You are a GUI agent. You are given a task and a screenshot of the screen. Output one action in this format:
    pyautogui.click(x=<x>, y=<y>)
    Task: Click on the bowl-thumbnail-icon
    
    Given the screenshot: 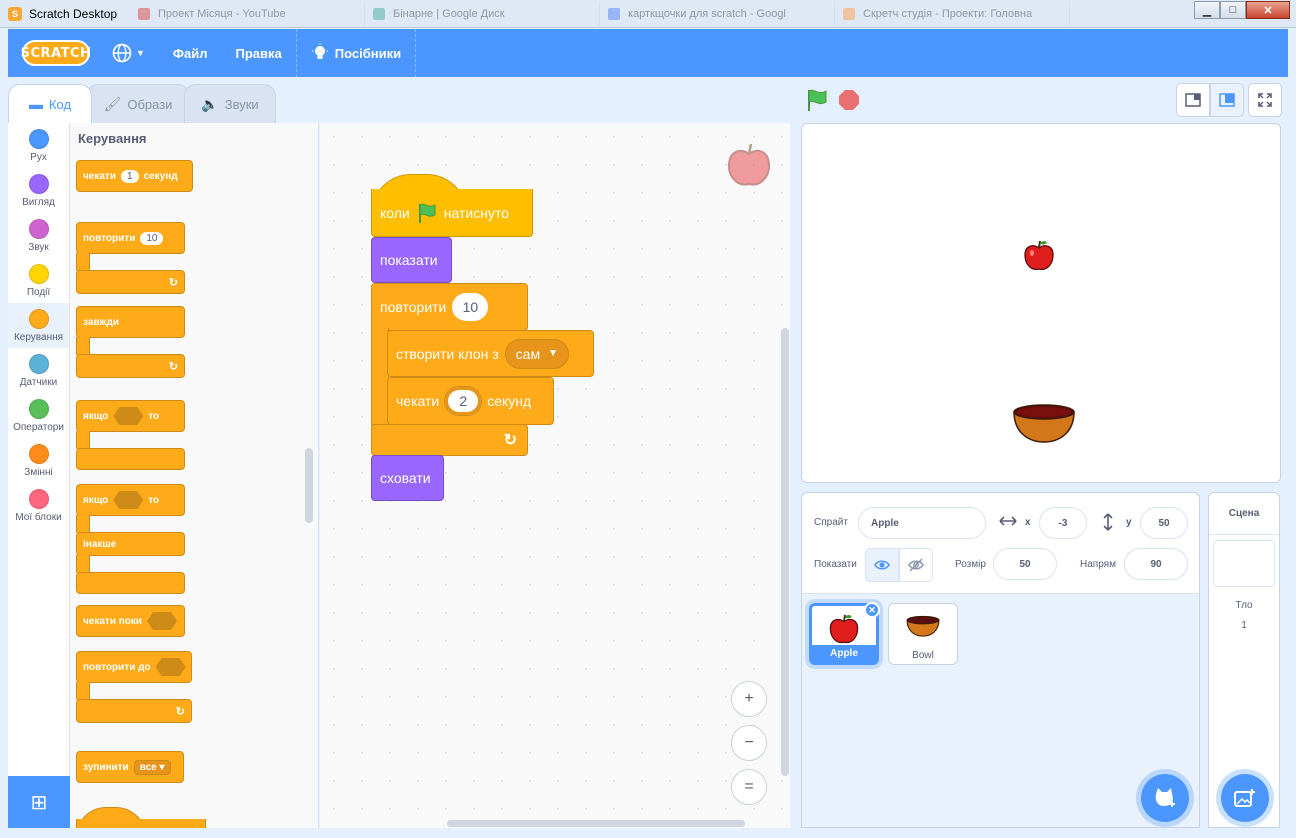 What is the action you would take?
    pyautogui.click(x=923, y=626)
    